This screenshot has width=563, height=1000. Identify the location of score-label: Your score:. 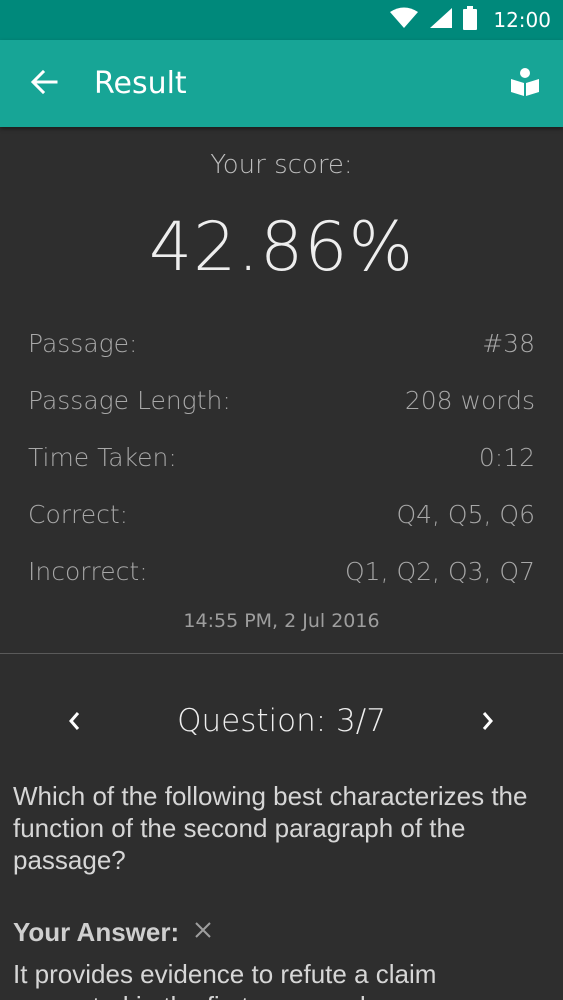
(281, 165).